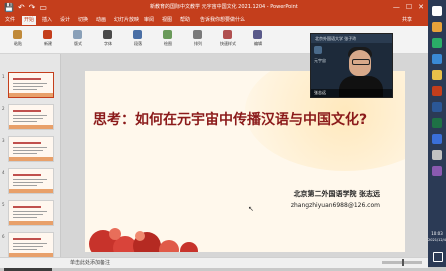 This screenshot has height=271, width=446. What do you see at coordinates (437, 155) in the screenshot?
I see `taskbar-mail-icon` at bounding box center [437, 155].